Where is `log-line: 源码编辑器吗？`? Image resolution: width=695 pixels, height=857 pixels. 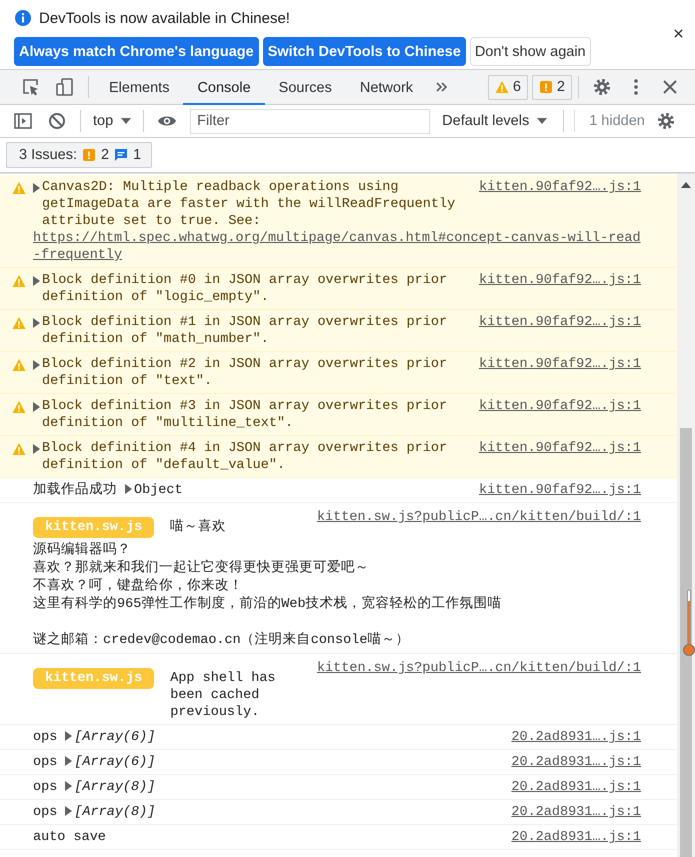 log-line: 源码编辑器吗？ is located at coordinates (82, 551).